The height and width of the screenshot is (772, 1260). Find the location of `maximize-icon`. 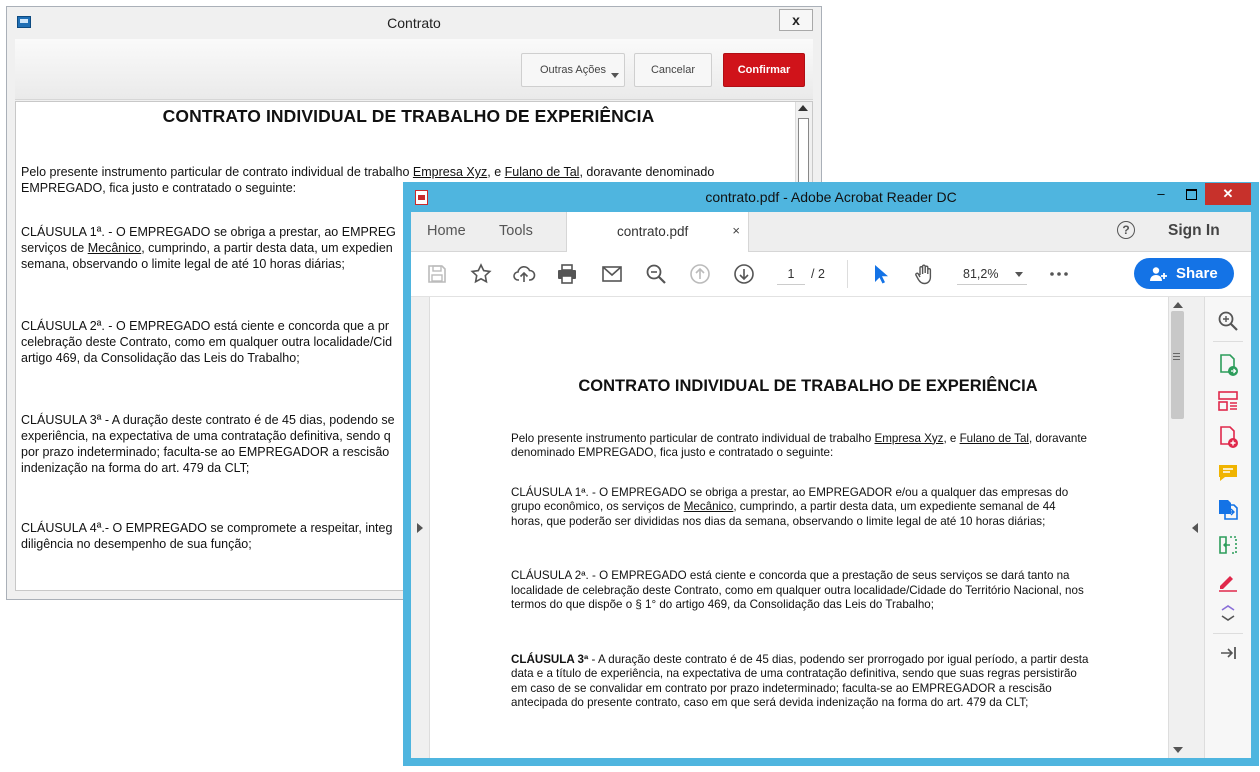

maximize-icon is located at coordinates (1191, 195).